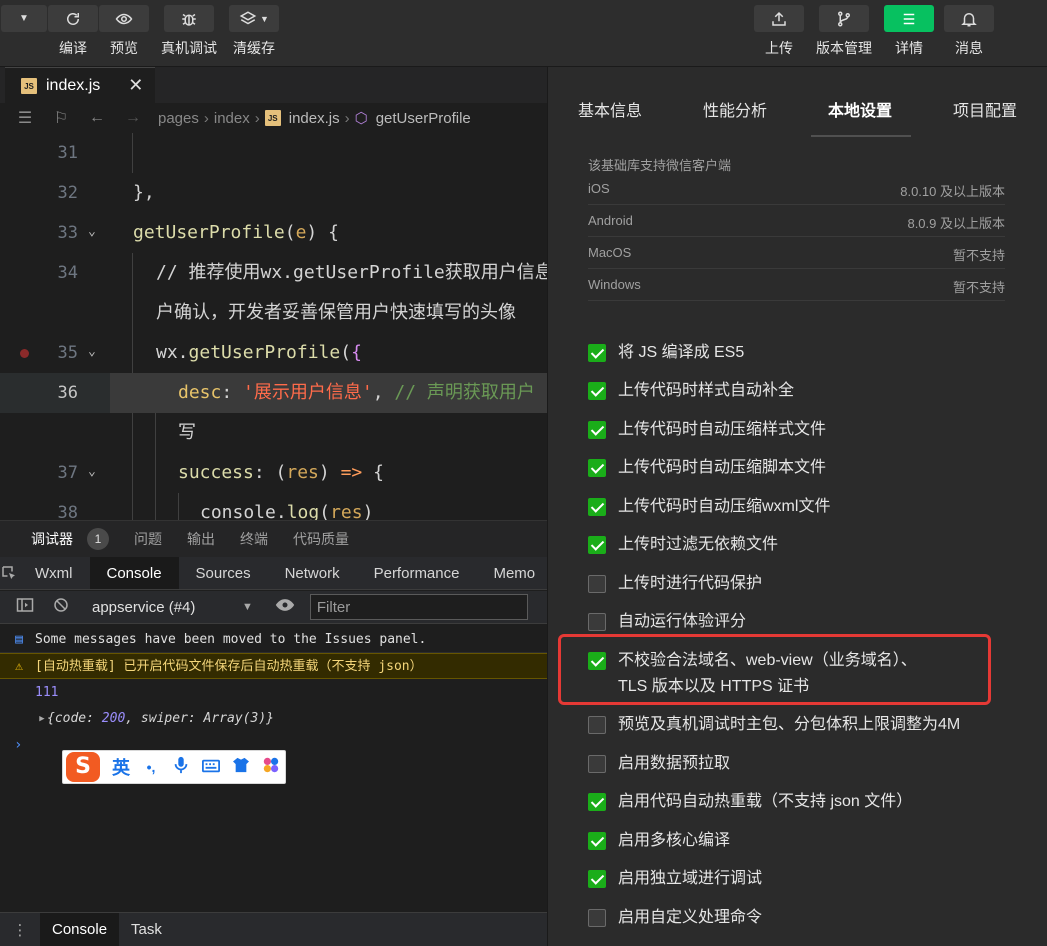 The height and width of the screenshot is (946, 1047). Describe the element at coordinates (273, 85) in the screenshot. I see `editor-tab-bar: JS index.js ✕` at that location.